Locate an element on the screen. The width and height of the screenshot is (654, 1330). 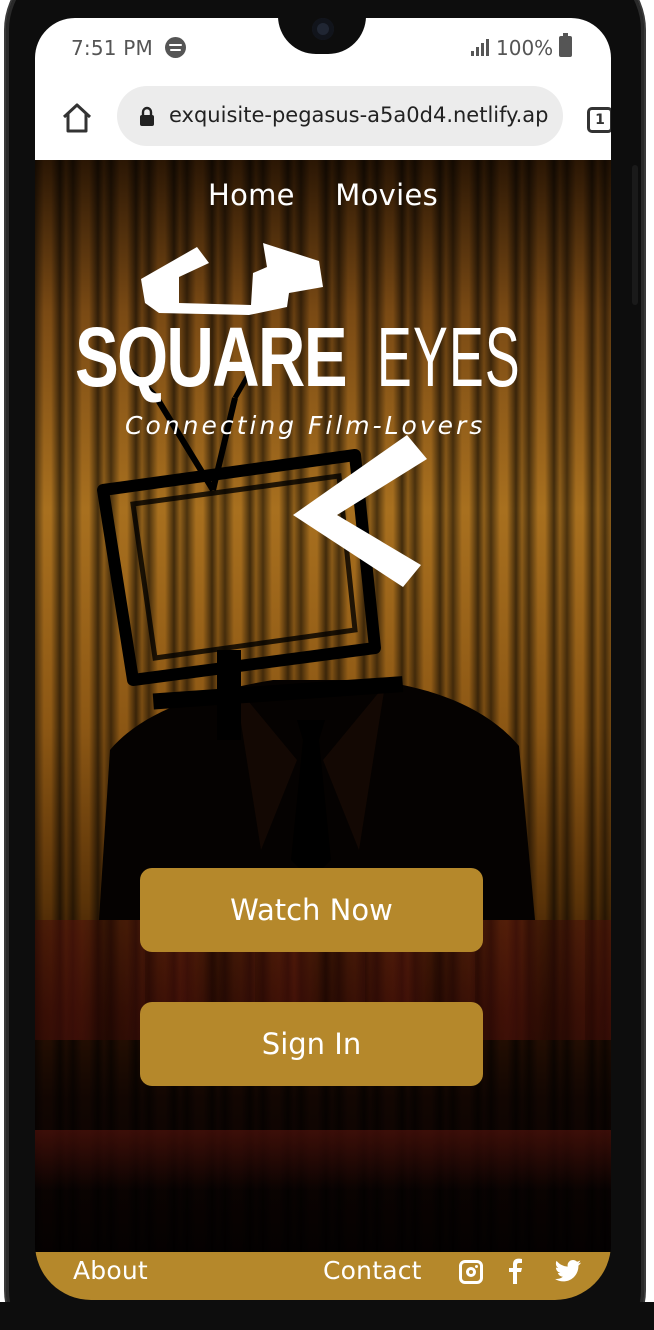
instagram-icon is located at coordinates (471, 1272).